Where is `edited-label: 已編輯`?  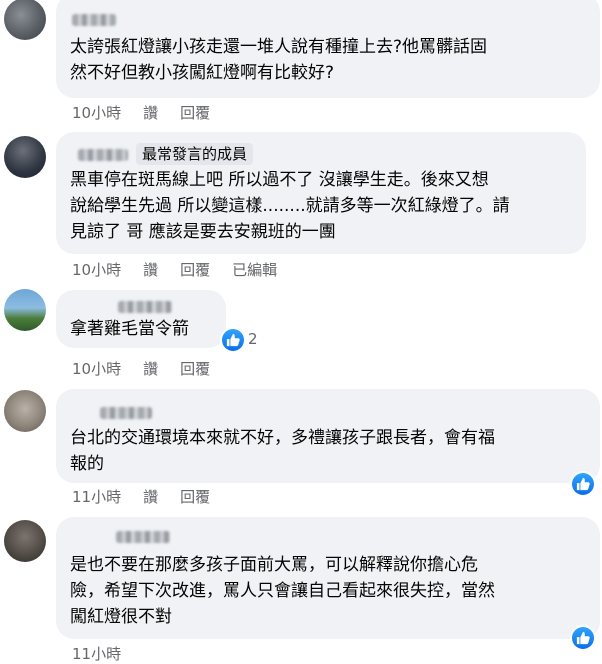 edited-label: 已編輯 is located at coordinates (255, 270).